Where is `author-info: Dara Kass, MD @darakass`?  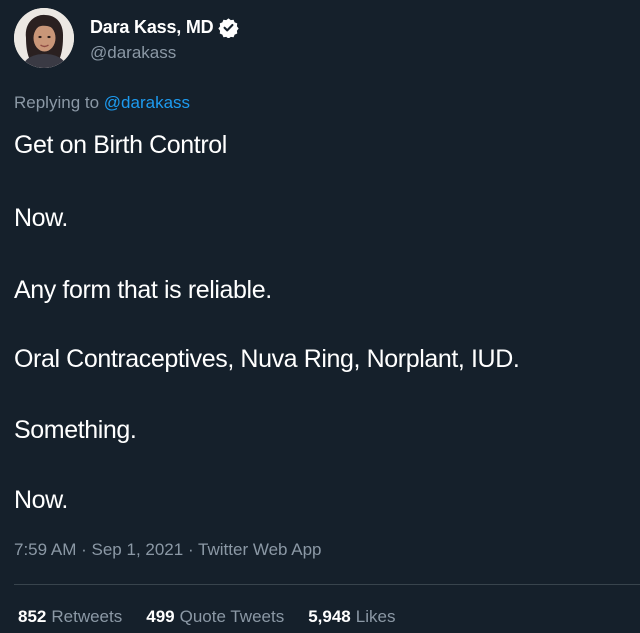 author-info: Dara Kass, MD @darakass is located at coordinates (165, 38).